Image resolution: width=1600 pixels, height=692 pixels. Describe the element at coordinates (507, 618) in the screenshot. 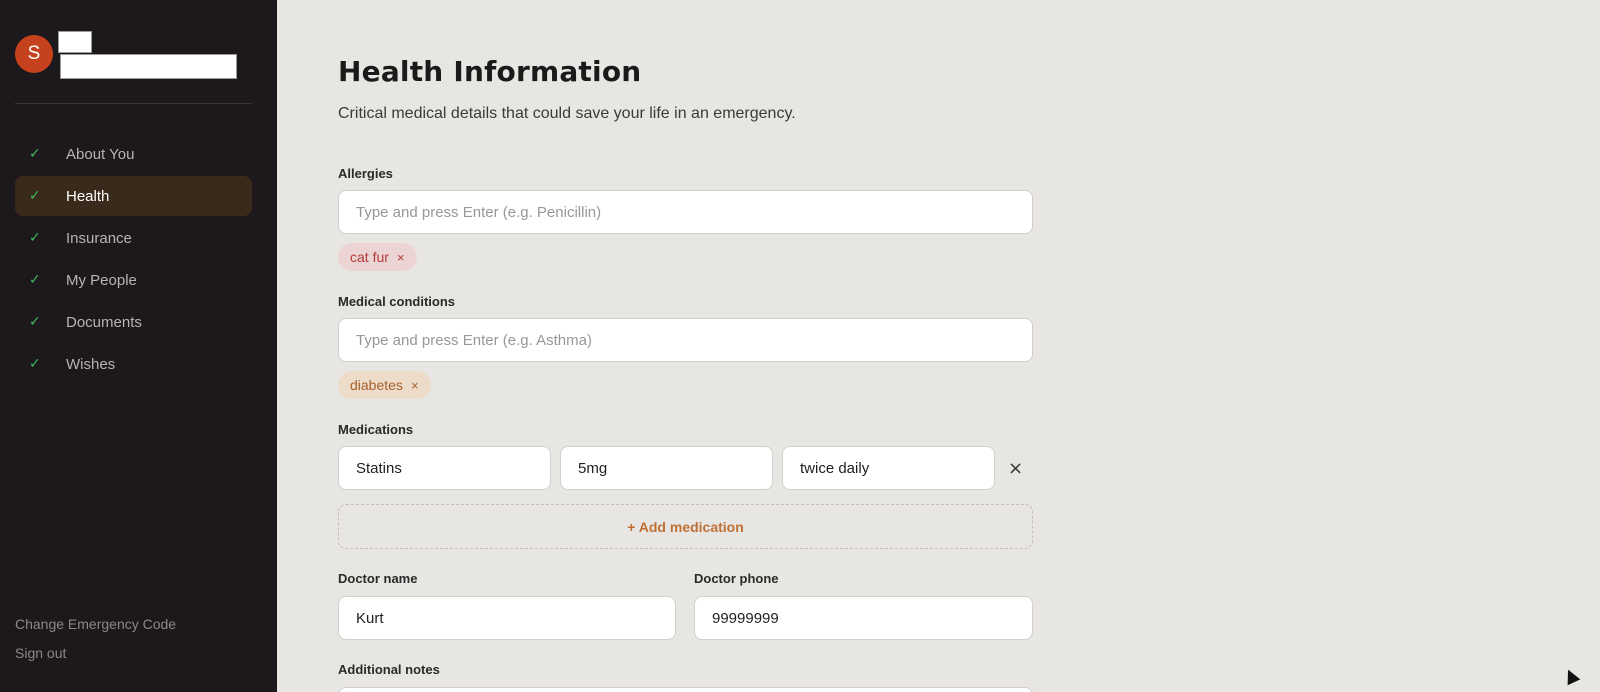

I see `doctor-name-input: Kurt` at that location.